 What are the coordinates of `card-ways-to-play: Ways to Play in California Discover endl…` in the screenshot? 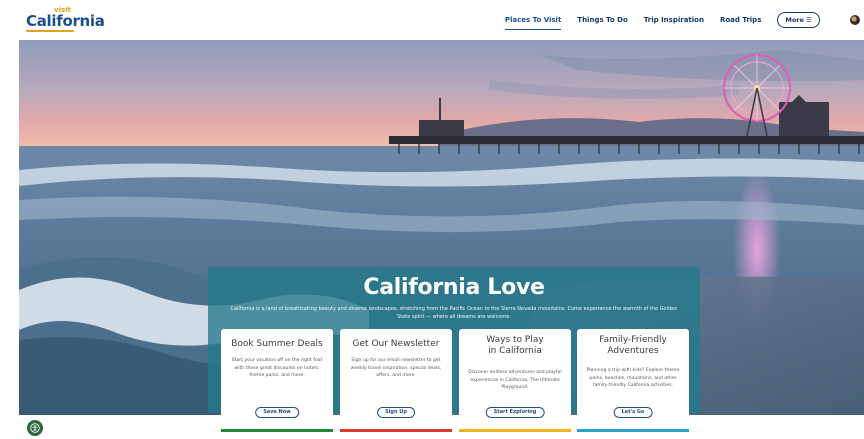 It's located at (515, 380).